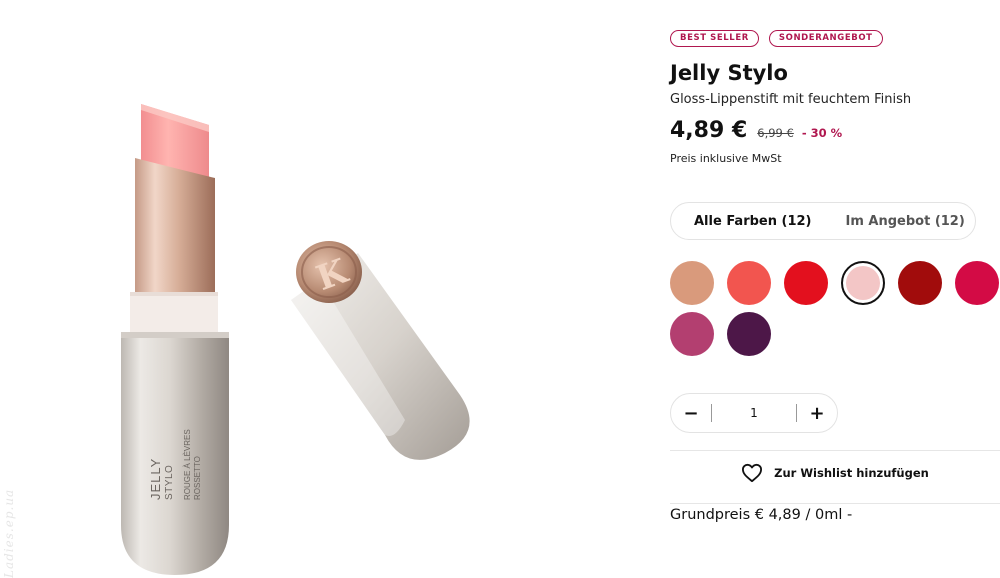 The image size is (1000, 578). I want to click on tube-text-rouge: ROUGE À LÈVRES, so click(187, 464).